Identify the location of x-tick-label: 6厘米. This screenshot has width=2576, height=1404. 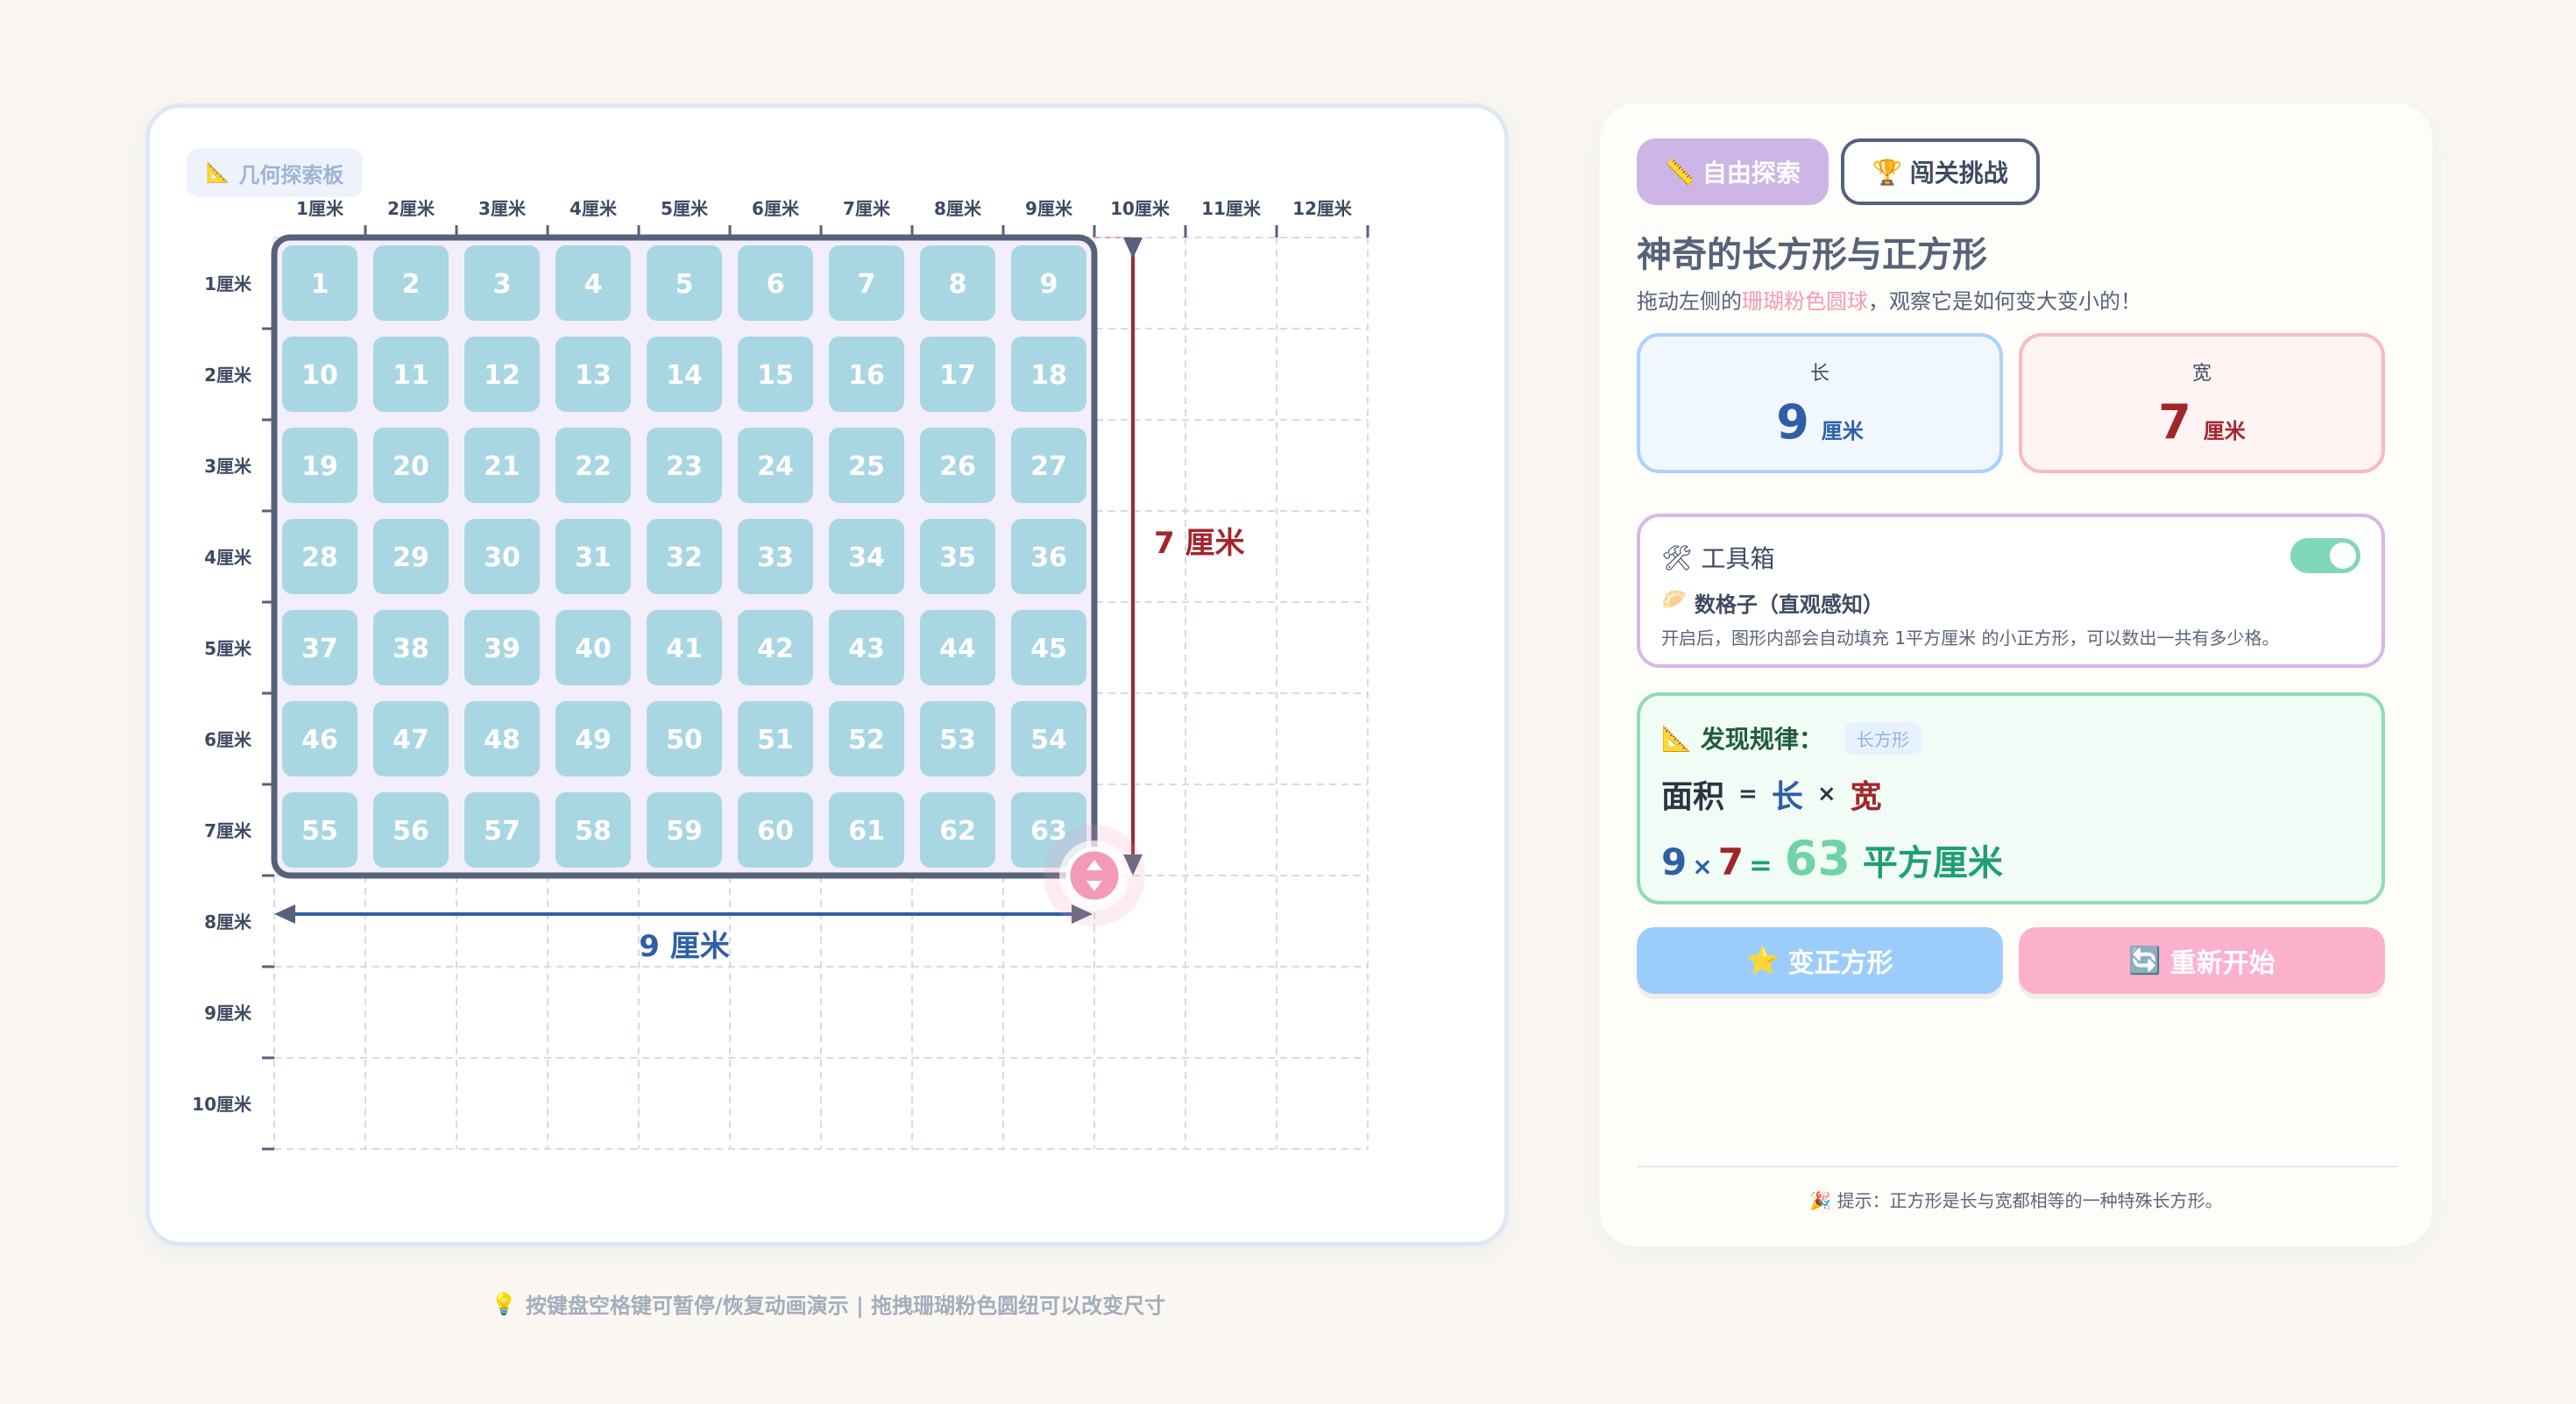
(776, 208).